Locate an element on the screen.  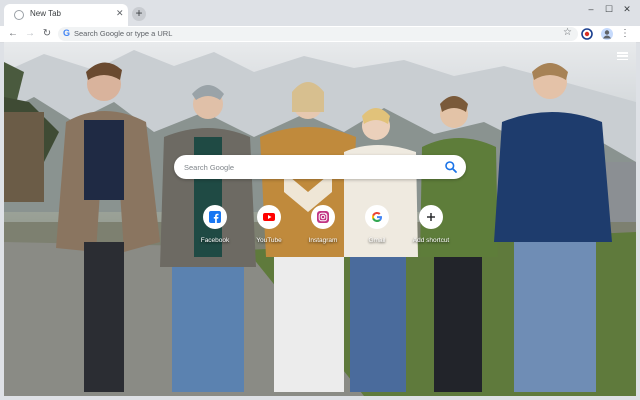
shortcut-label: Gmail is located at coordinates (377, 240).